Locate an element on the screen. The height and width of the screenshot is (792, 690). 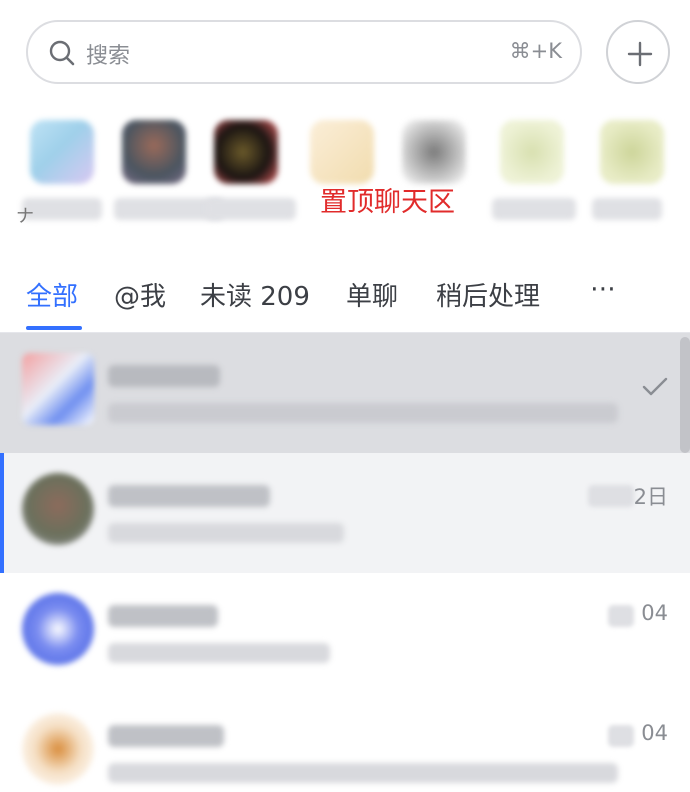
plus-icon is located at coordinates (640, 54).